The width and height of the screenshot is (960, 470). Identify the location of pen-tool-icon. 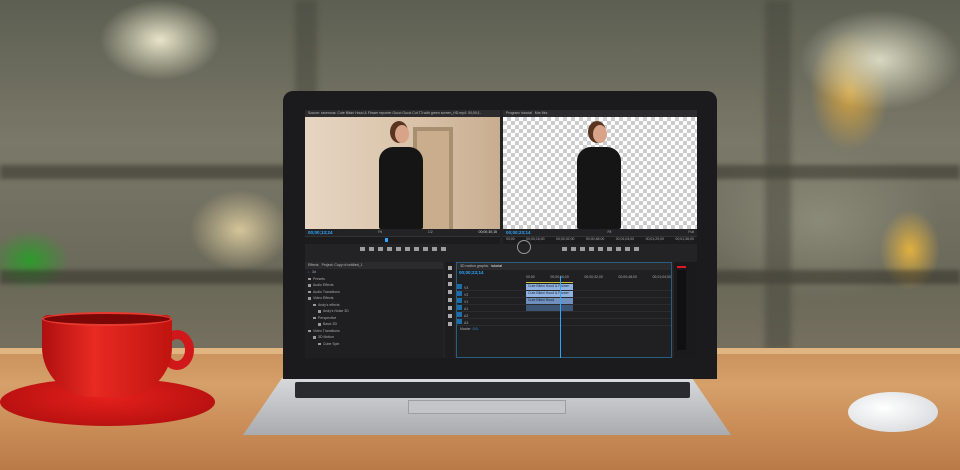
(449, 308).